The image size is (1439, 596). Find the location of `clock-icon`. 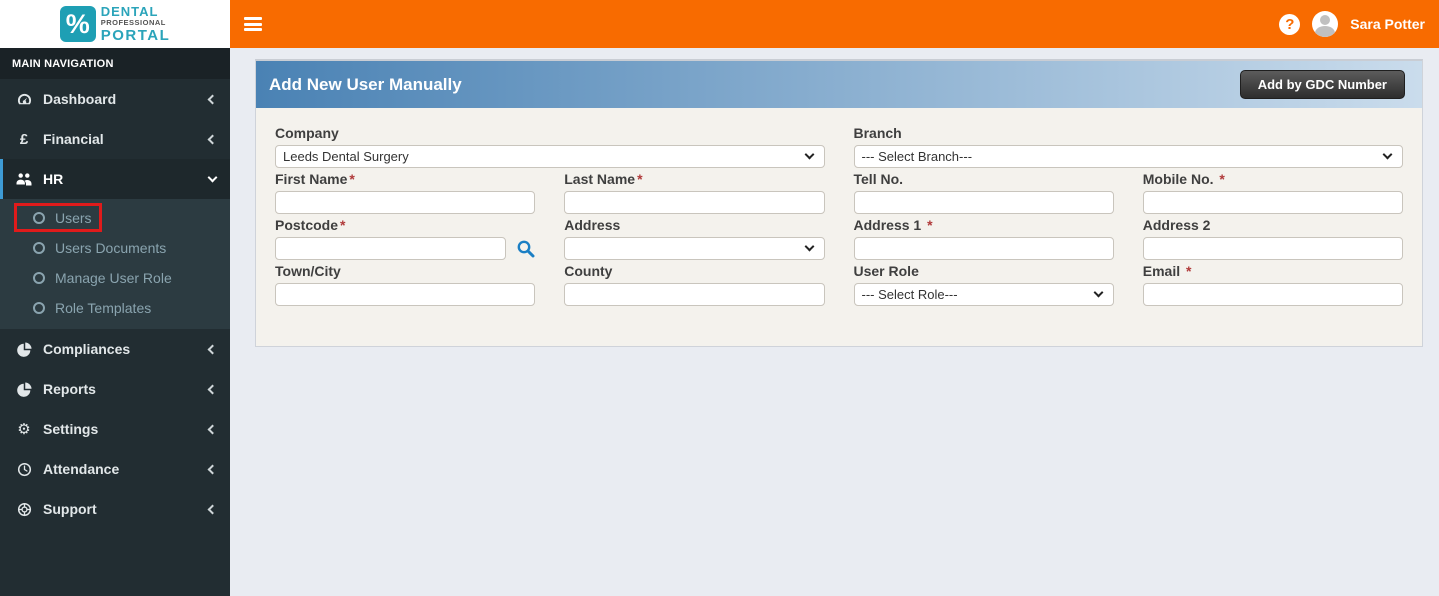

clock-icon is located at coordinates (24, 469).